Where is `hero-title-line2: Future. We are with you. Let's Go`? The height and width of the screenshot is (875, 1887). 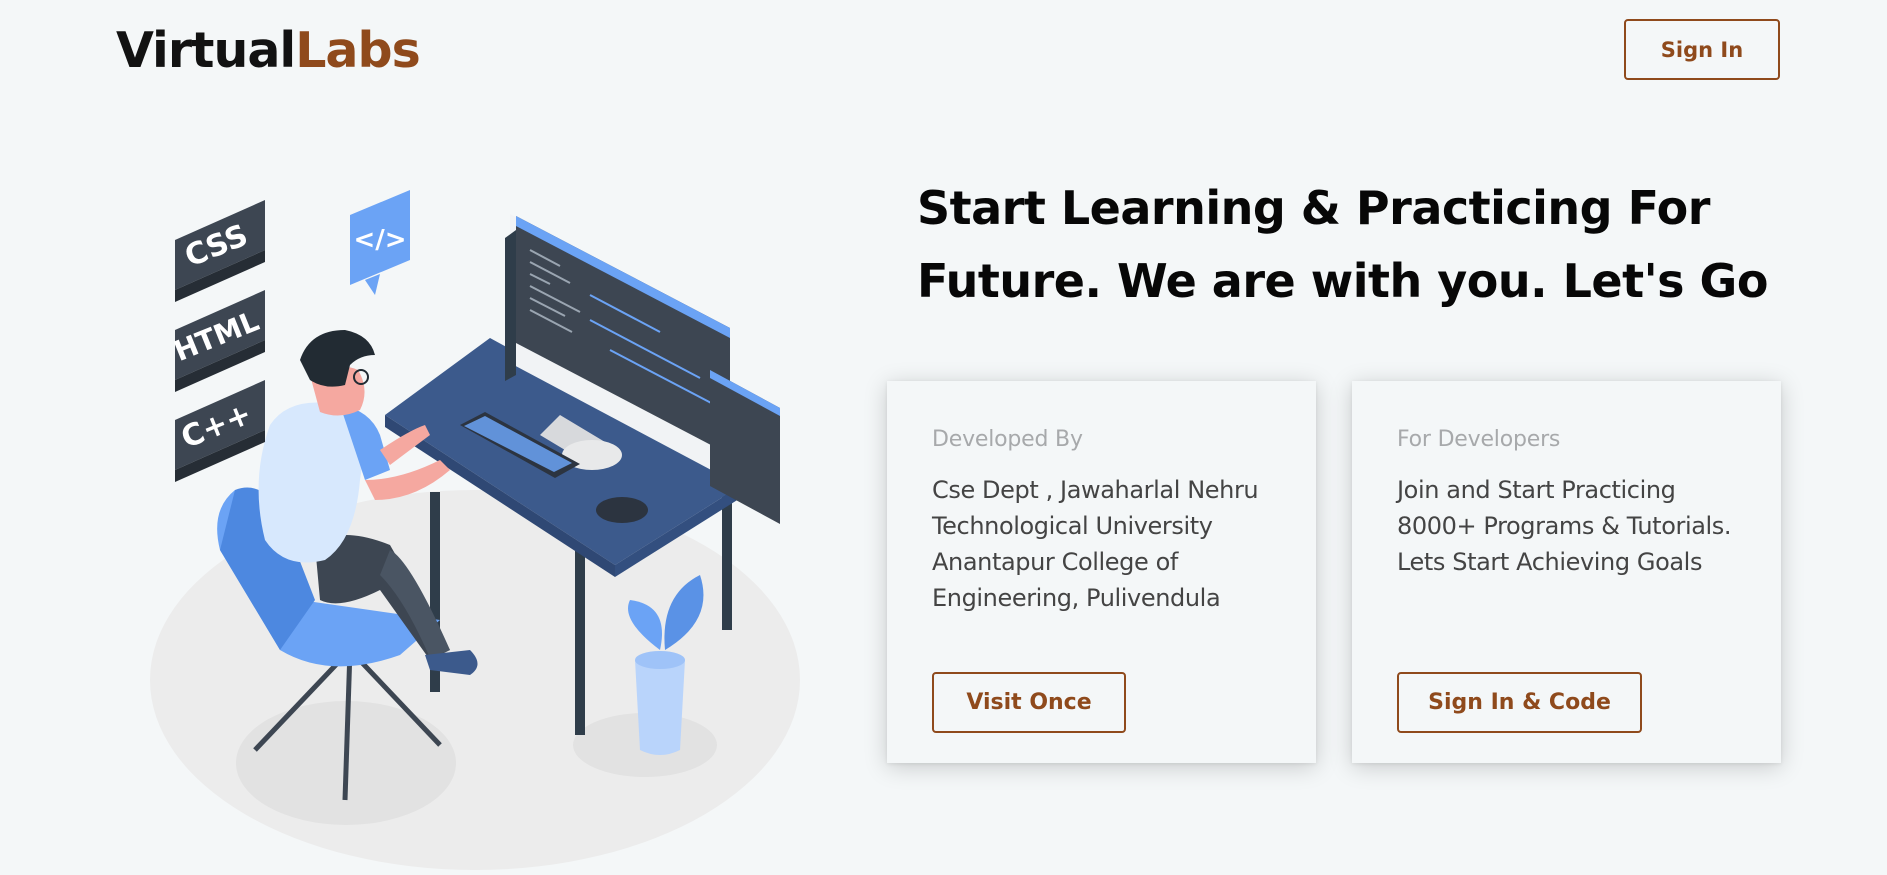
hero-title-line2: Future. We are with you. Let's Go is located at coordinates (1342, 281).